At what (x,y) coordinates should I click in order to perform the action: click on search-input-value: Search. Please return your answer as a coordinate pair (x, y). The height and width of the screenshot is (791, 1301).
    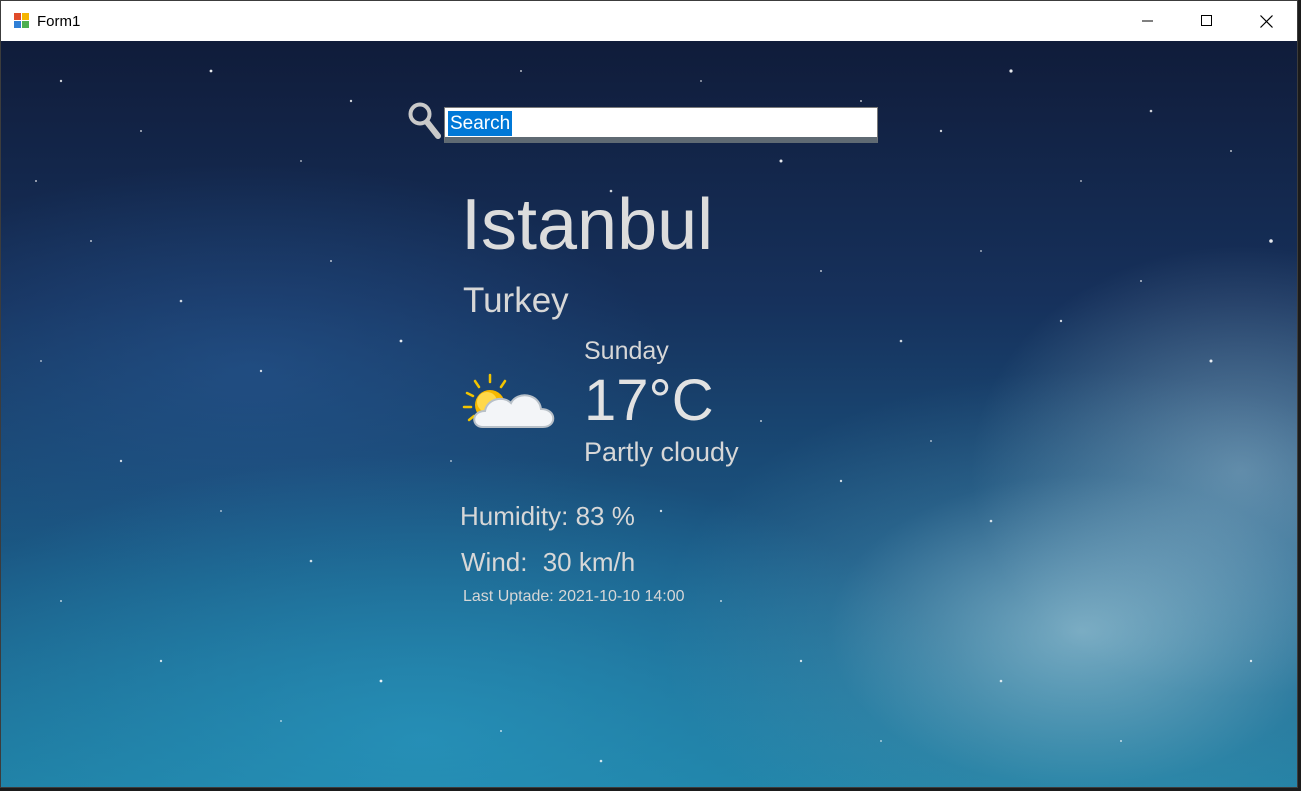
    Looking at the image, I should click on (480, 123).